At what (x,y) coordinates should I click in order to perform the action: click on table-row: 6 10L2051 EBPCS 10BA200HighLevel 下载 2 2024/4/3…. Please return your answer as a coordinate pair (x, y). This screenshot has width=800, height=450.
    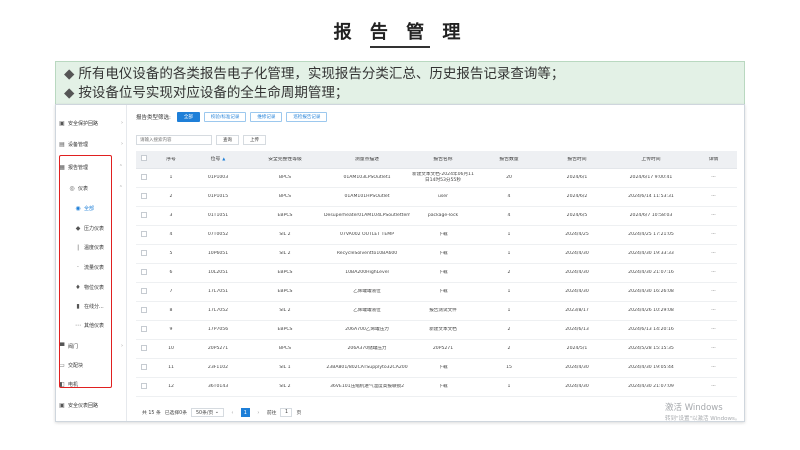
    Looking at the image, I should click on (436, 273).